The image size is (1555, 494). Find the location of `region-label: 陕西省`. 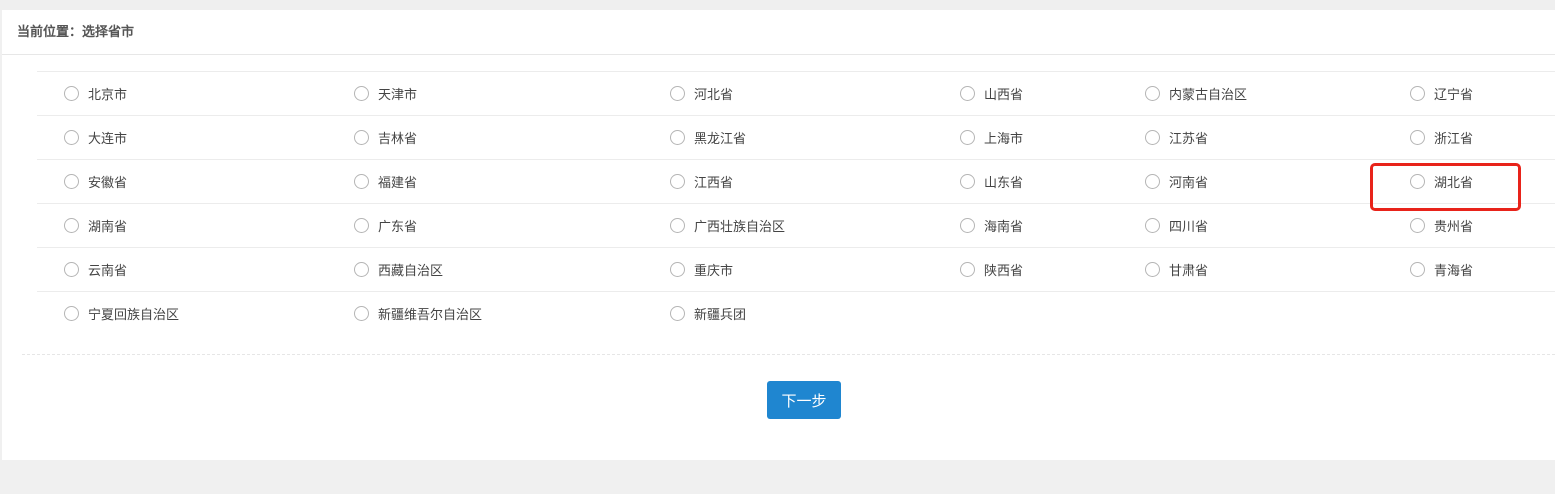

region-label: 陕西省 is located at coordinates (1004, 271).